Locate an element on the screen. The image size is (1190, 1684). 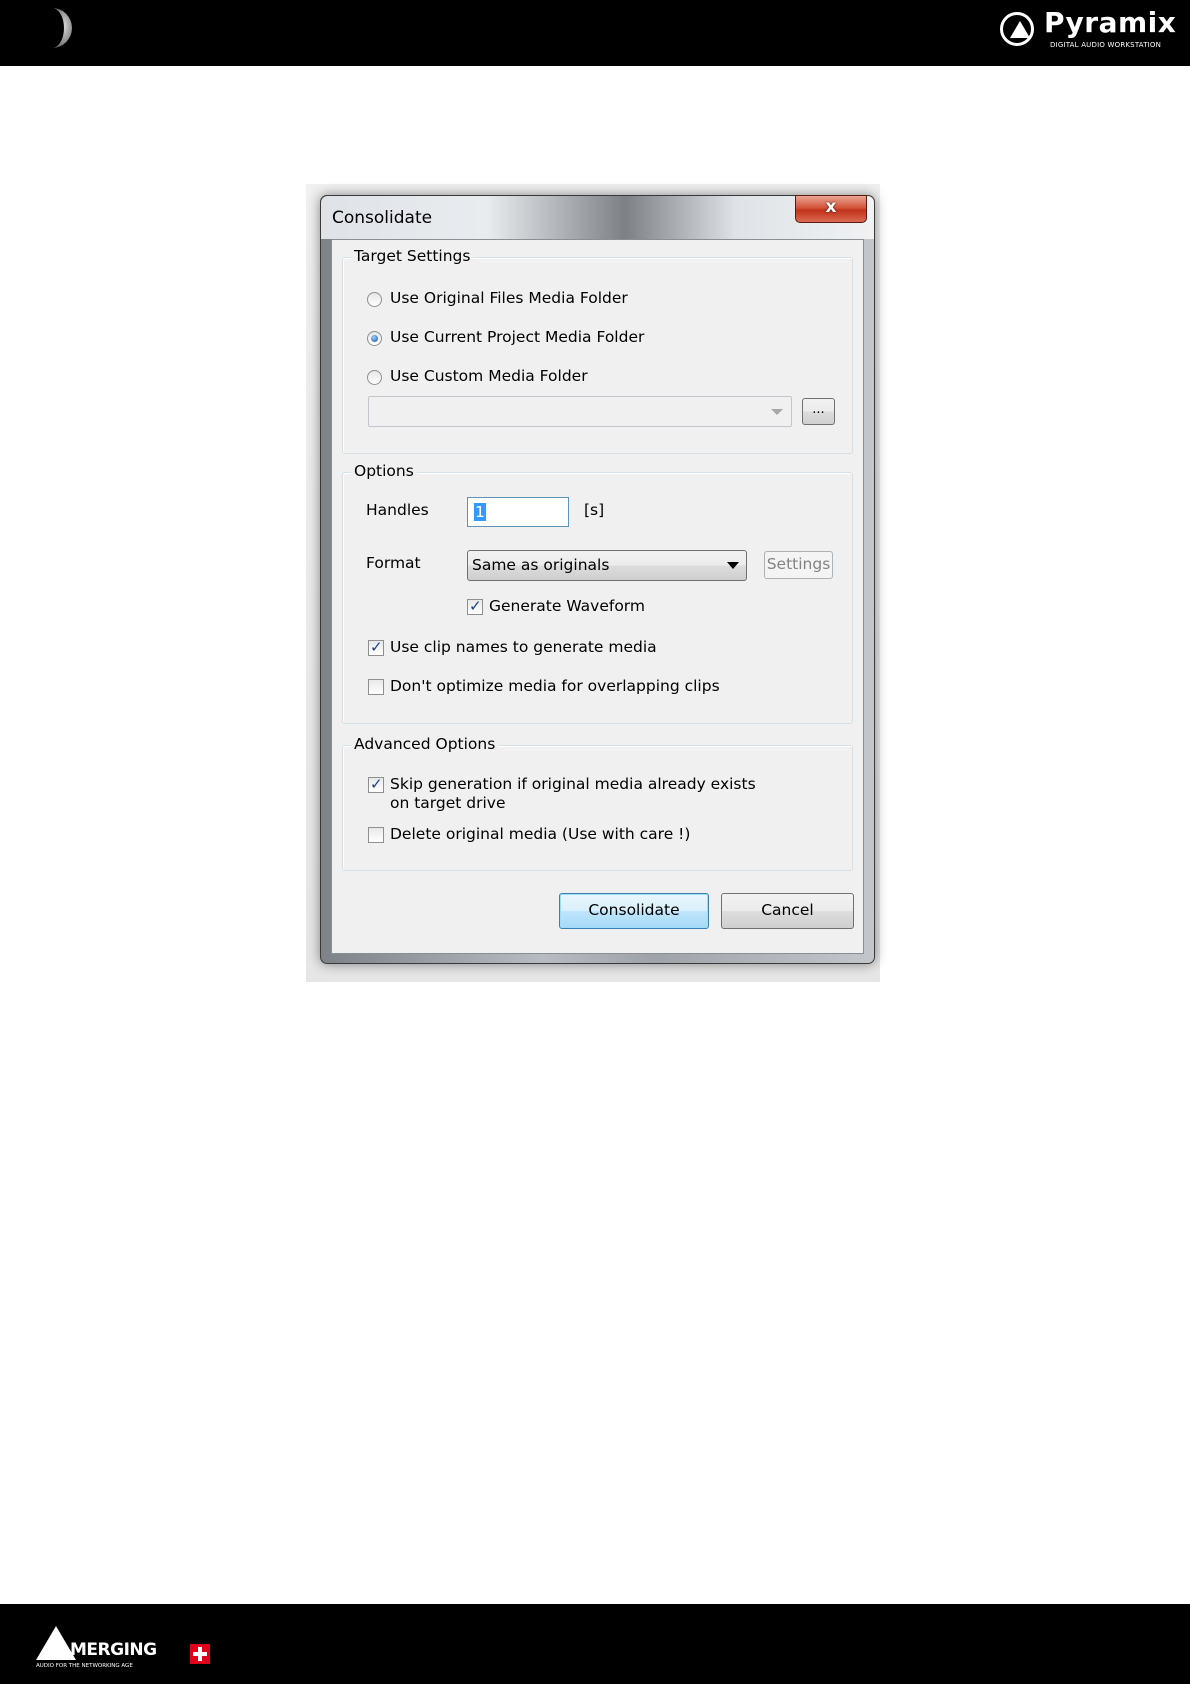
dont-optimize-checkbox is located at coordinates (376, 687).